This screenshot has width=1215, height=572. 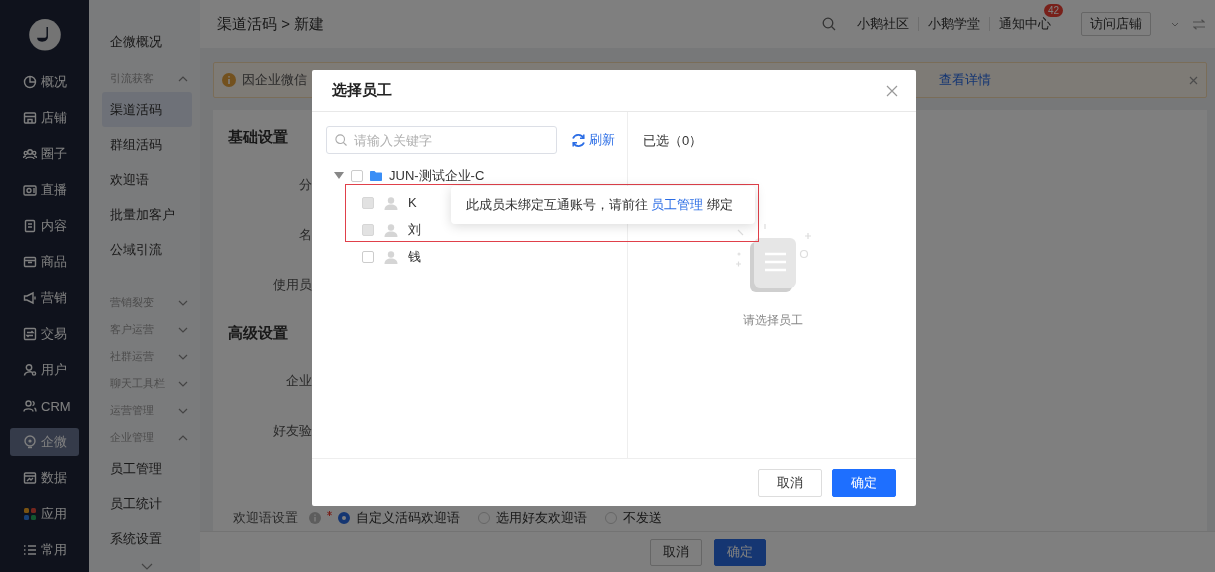 I want to click on nav-item: 直播, so click(x=44, y=190).